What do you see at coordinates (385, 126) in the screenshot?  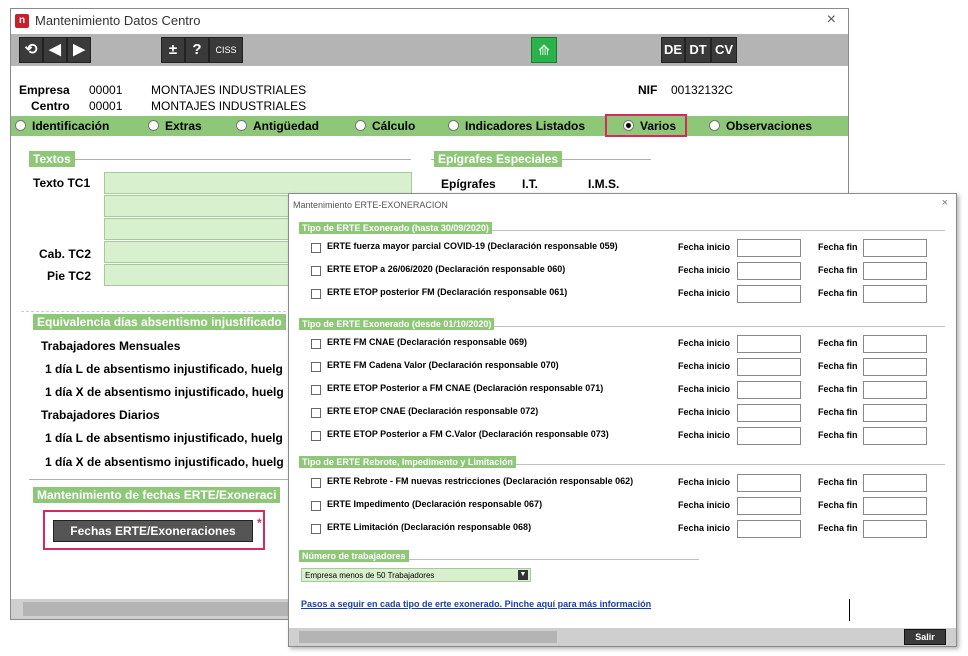 I see `tab-calculo: Cálculo` at bounding box center [385, 126].